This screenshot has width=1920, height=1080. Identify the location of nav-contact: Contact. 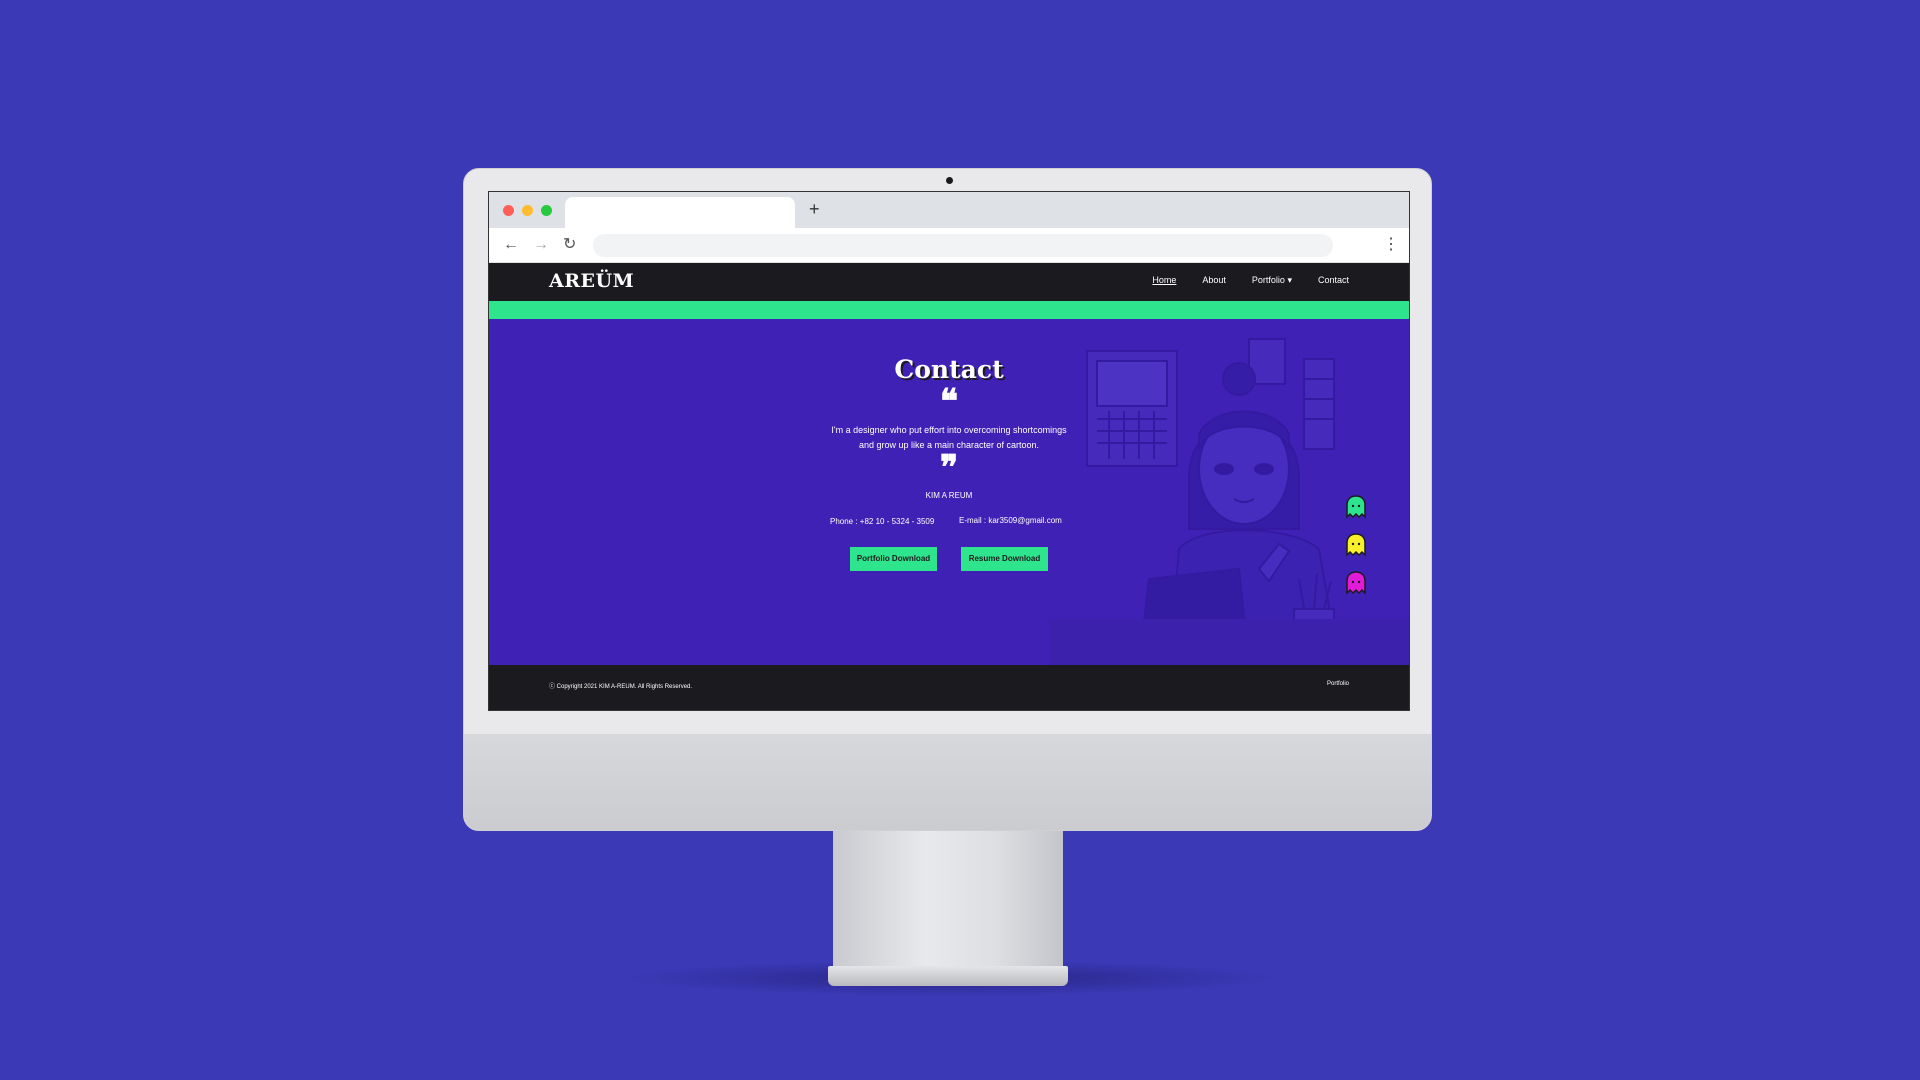
(1333, 280).